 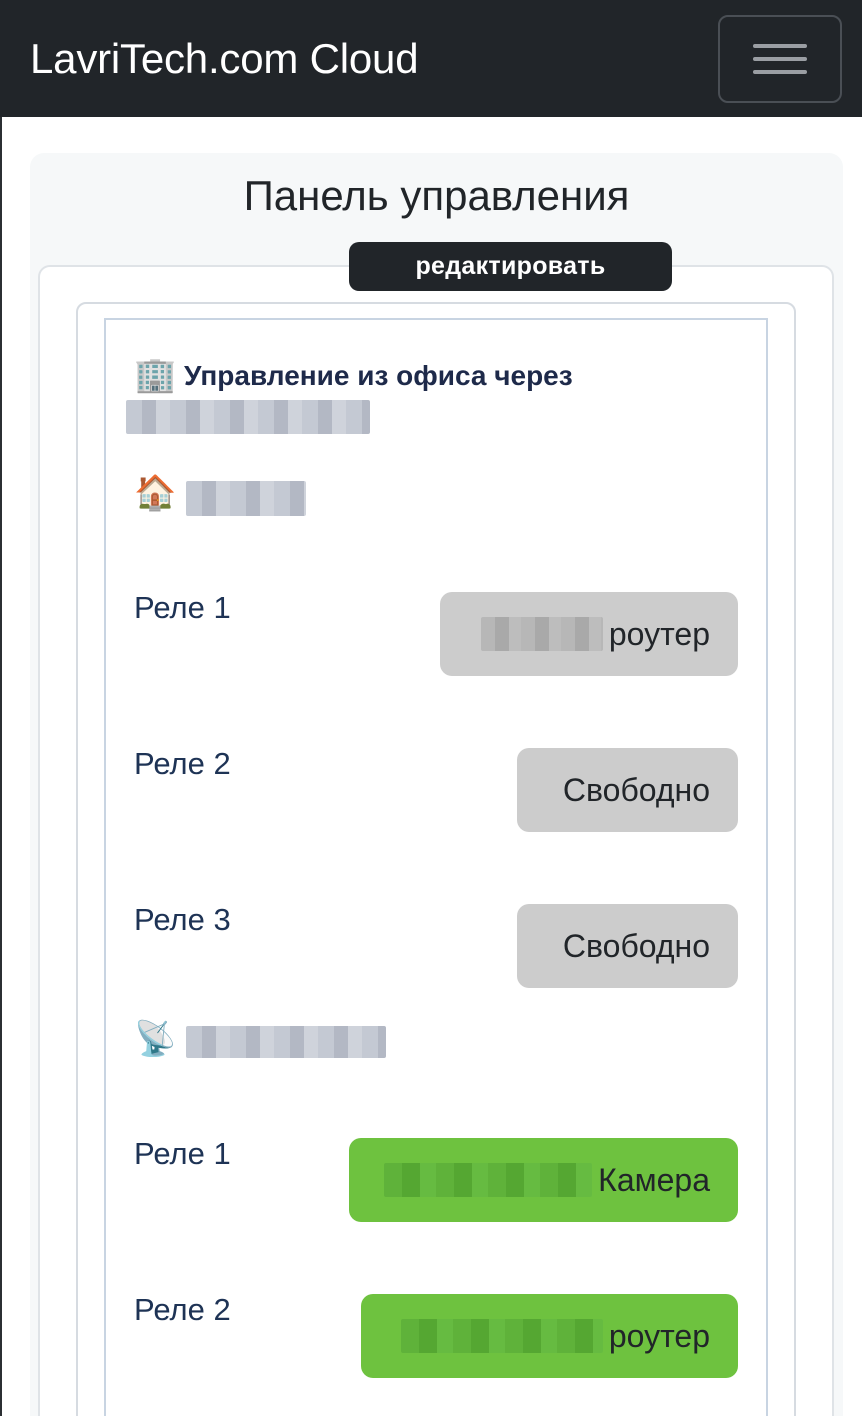 I want to click on brand-link: LavriTech.com Cloud, so click(x=224, y=59).